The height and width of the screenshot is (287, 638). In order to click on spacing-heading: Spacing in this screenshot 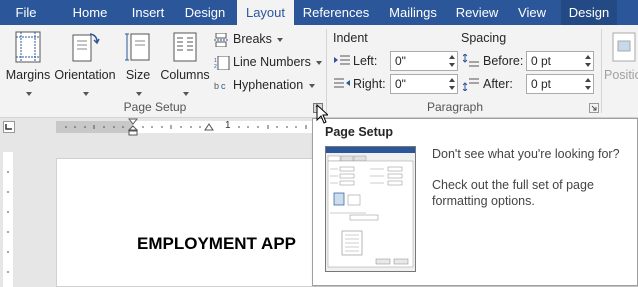, I will do `click(484, 38)`.